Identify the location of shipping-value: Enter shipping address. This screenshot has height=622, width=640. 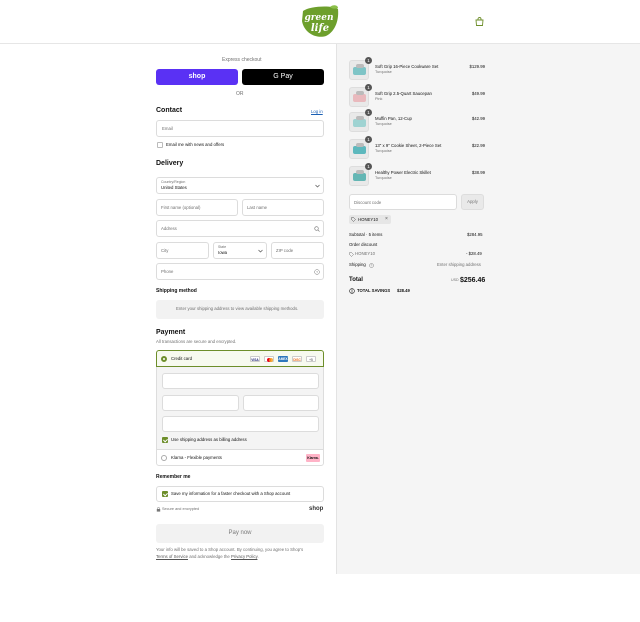
(459, 264).